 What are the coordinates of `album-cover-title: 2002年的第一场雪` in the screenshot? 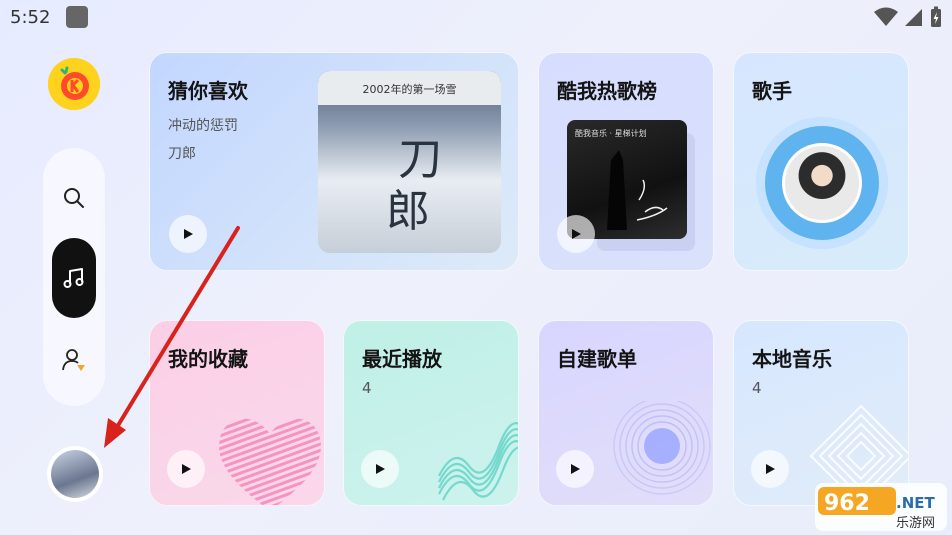 It's located at (409, 89).